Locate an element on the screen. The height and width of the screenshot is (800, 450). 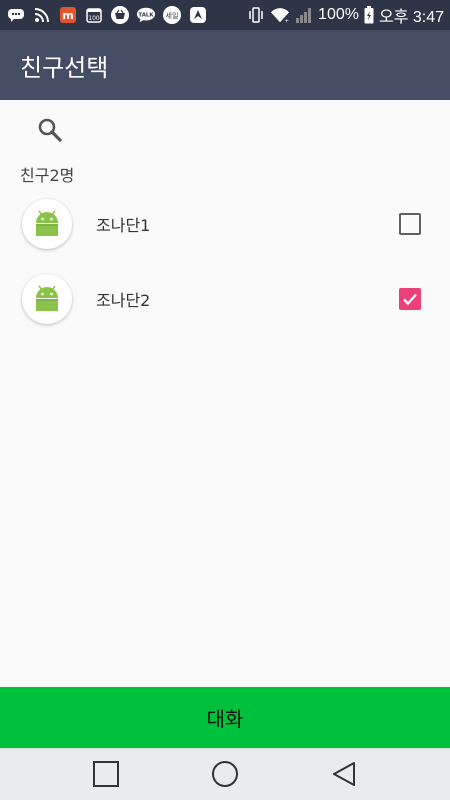
app-m-icon: m is located at coordinates (68, 15).